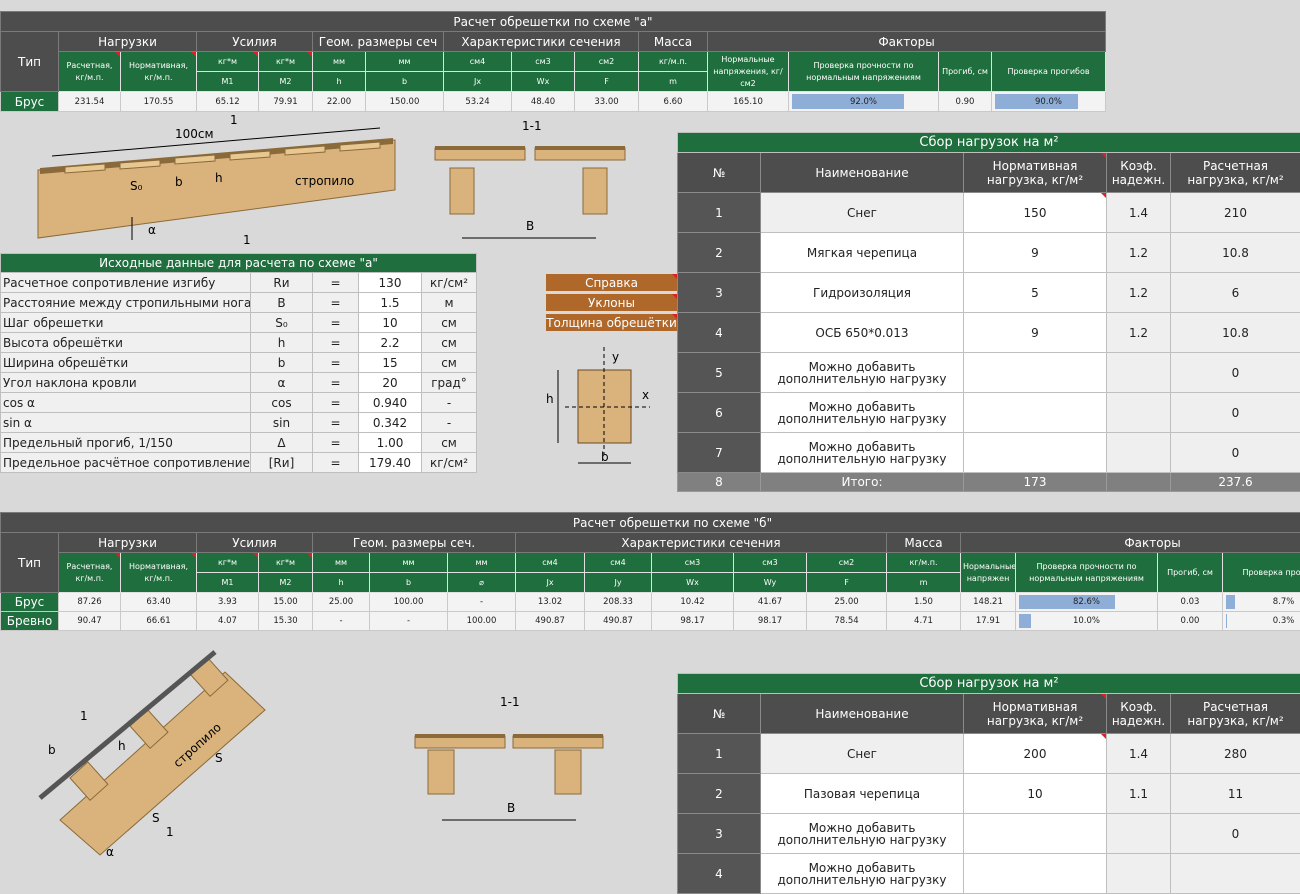  Describe the element at coordinates (90, 102) in the screenshot. I see `cell: 231.54` at that location.